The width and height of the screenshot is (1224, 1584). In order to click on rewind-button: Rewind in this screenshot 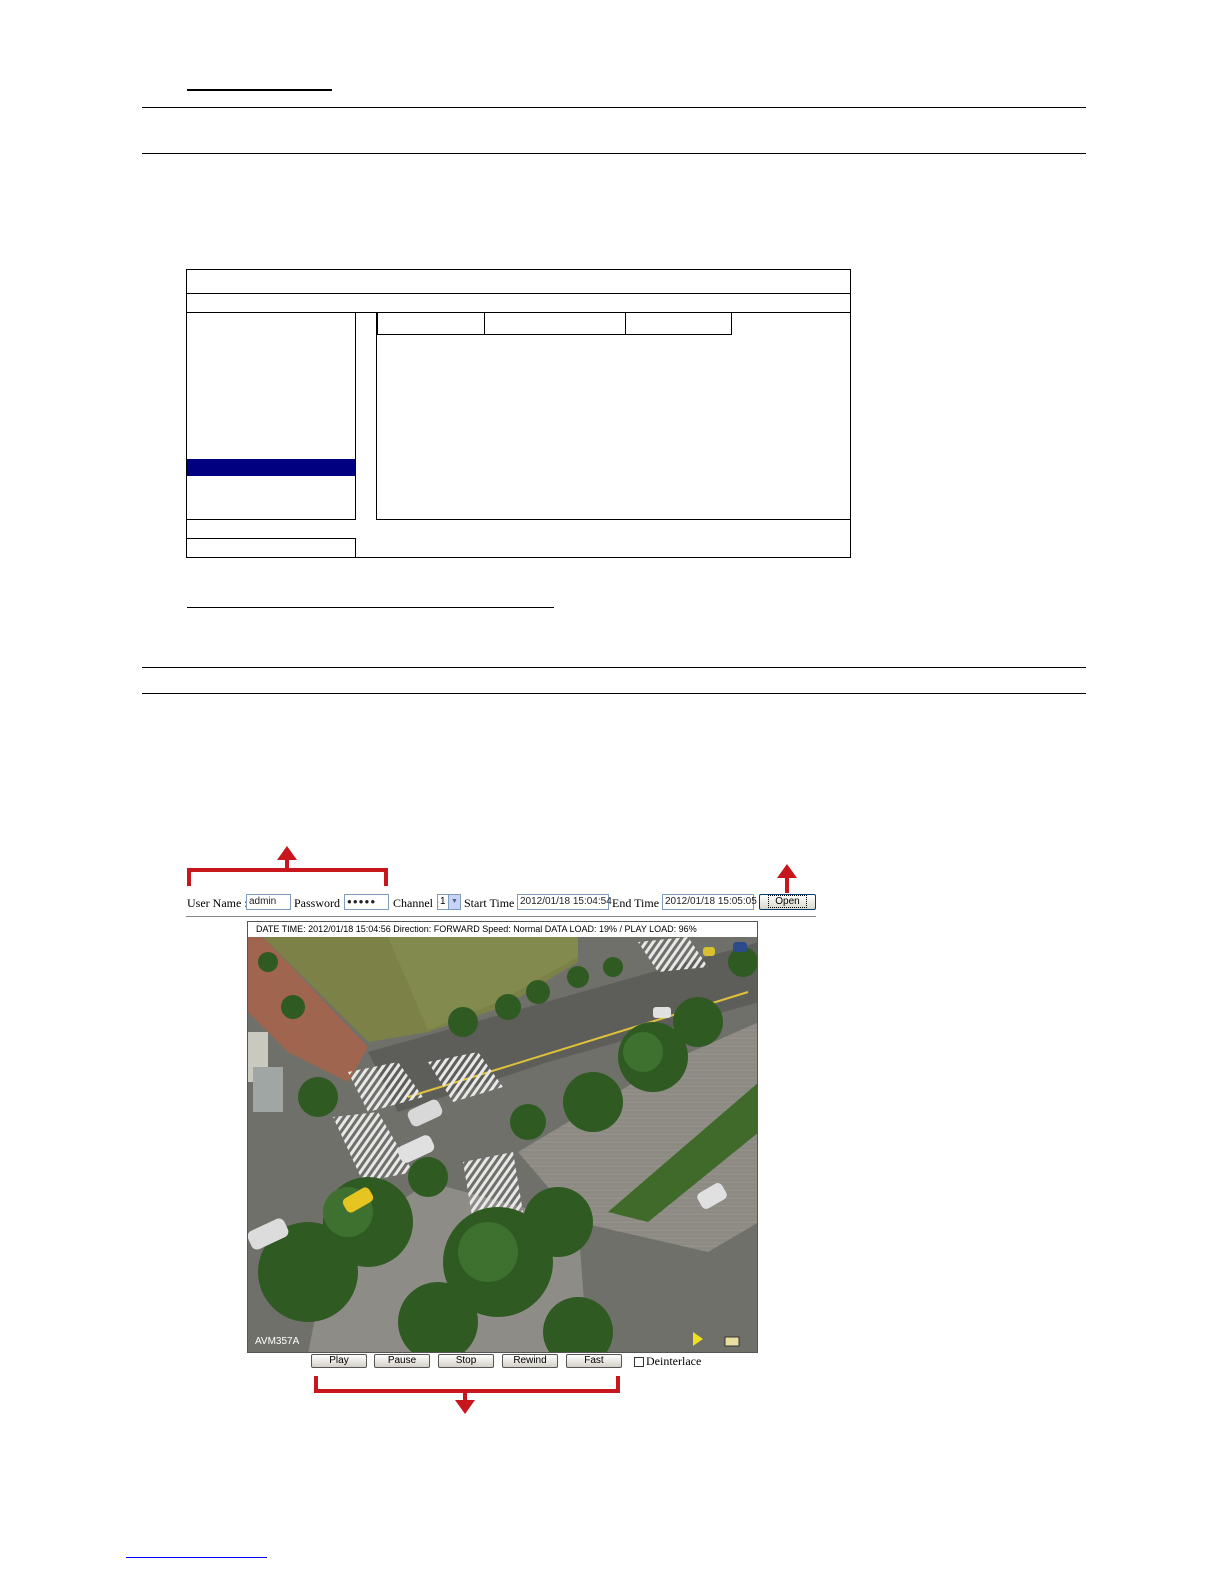, I will do `click(530, 1361)`.